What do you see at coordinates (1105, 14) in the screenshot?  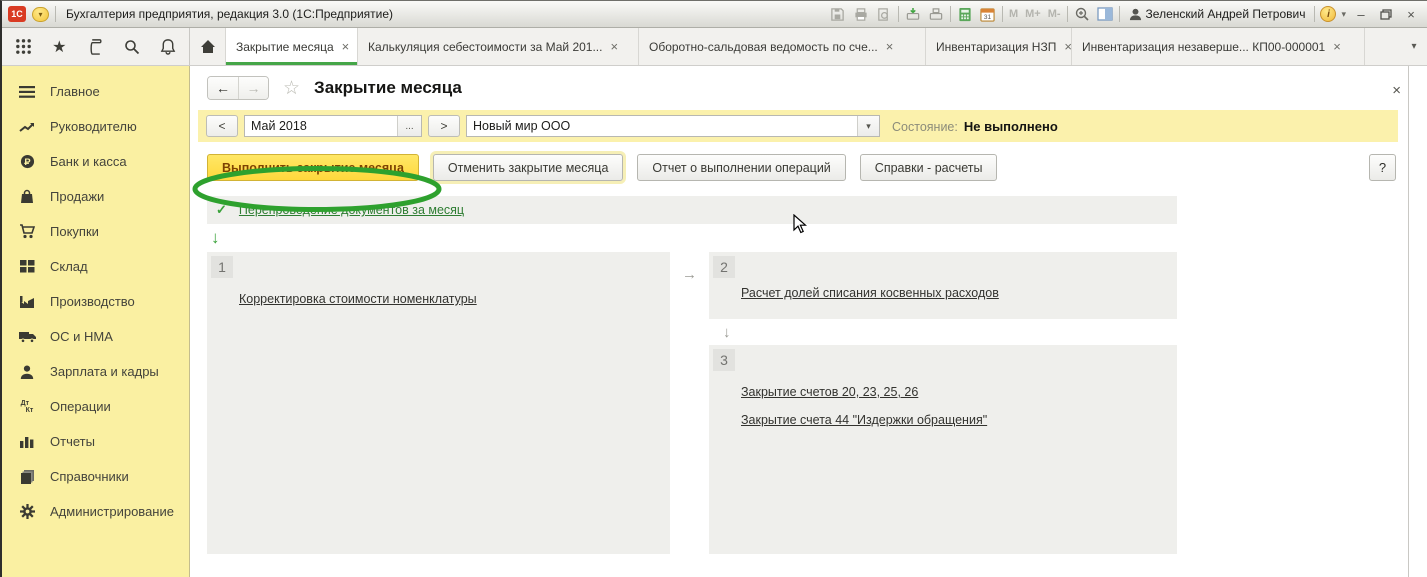 I see `split-view-icon` at bounding box center [1105, 14].